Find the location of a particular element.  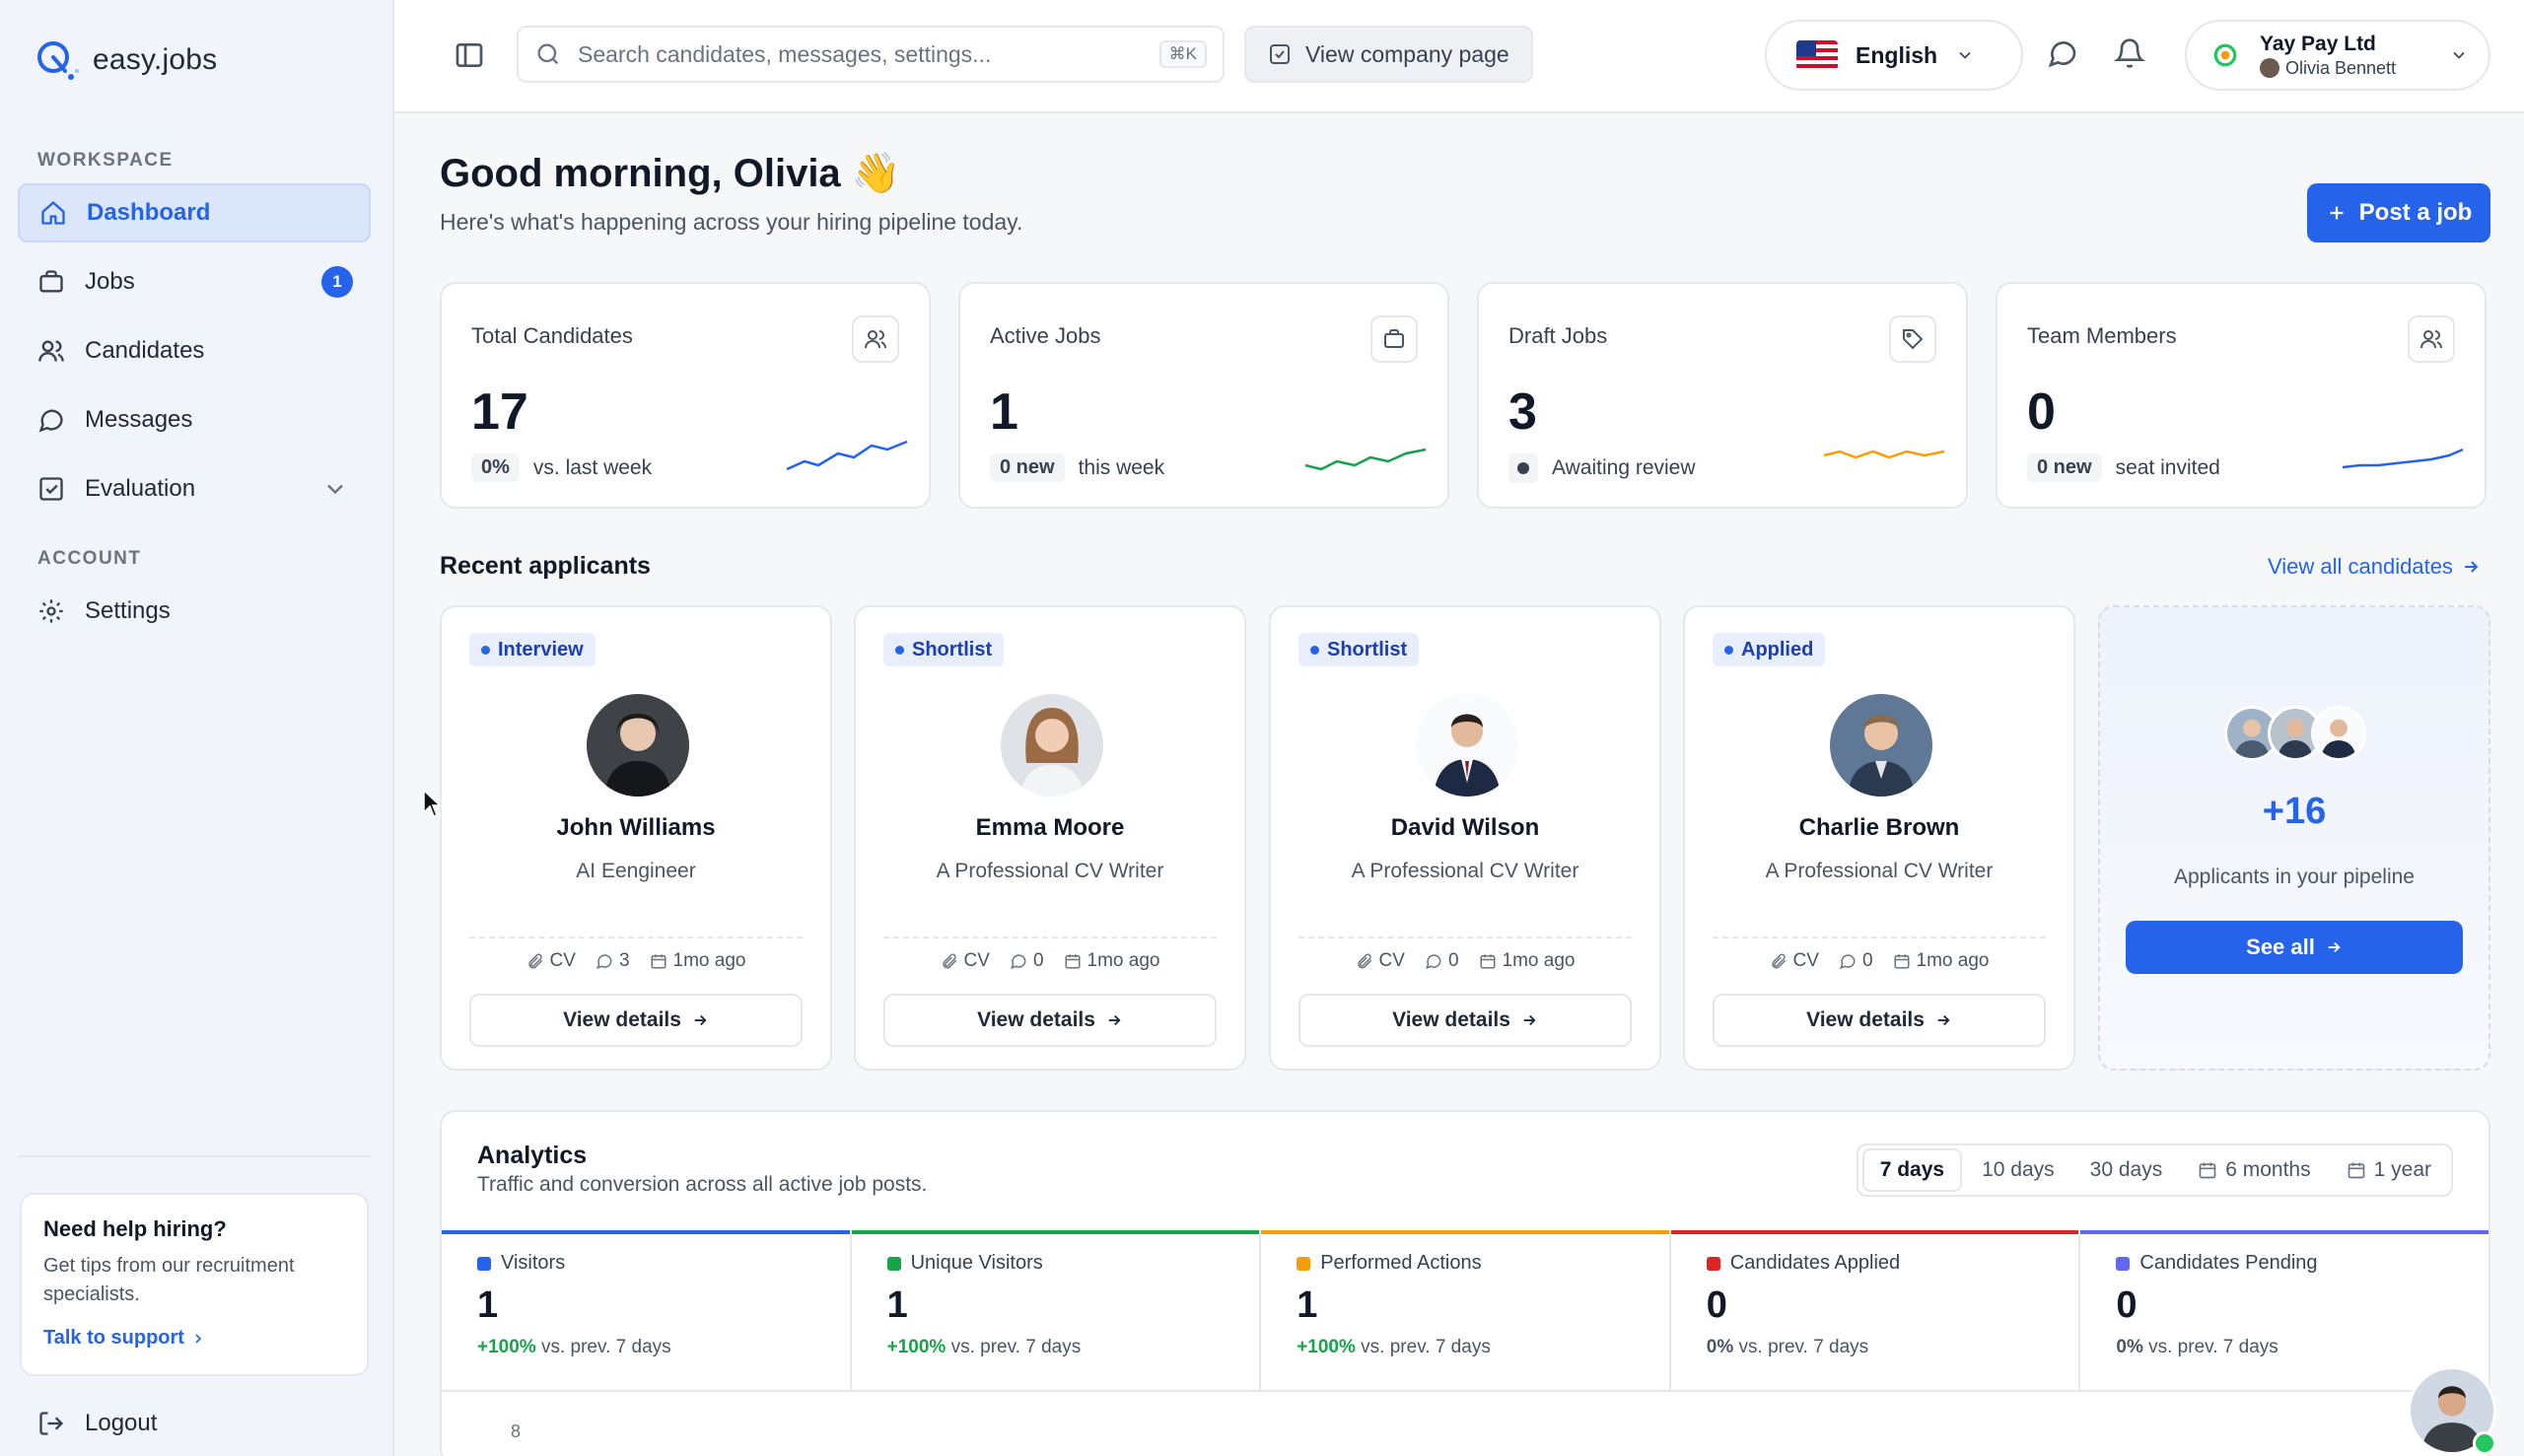

stat-value: 17 is located at coordinates (500, 412).